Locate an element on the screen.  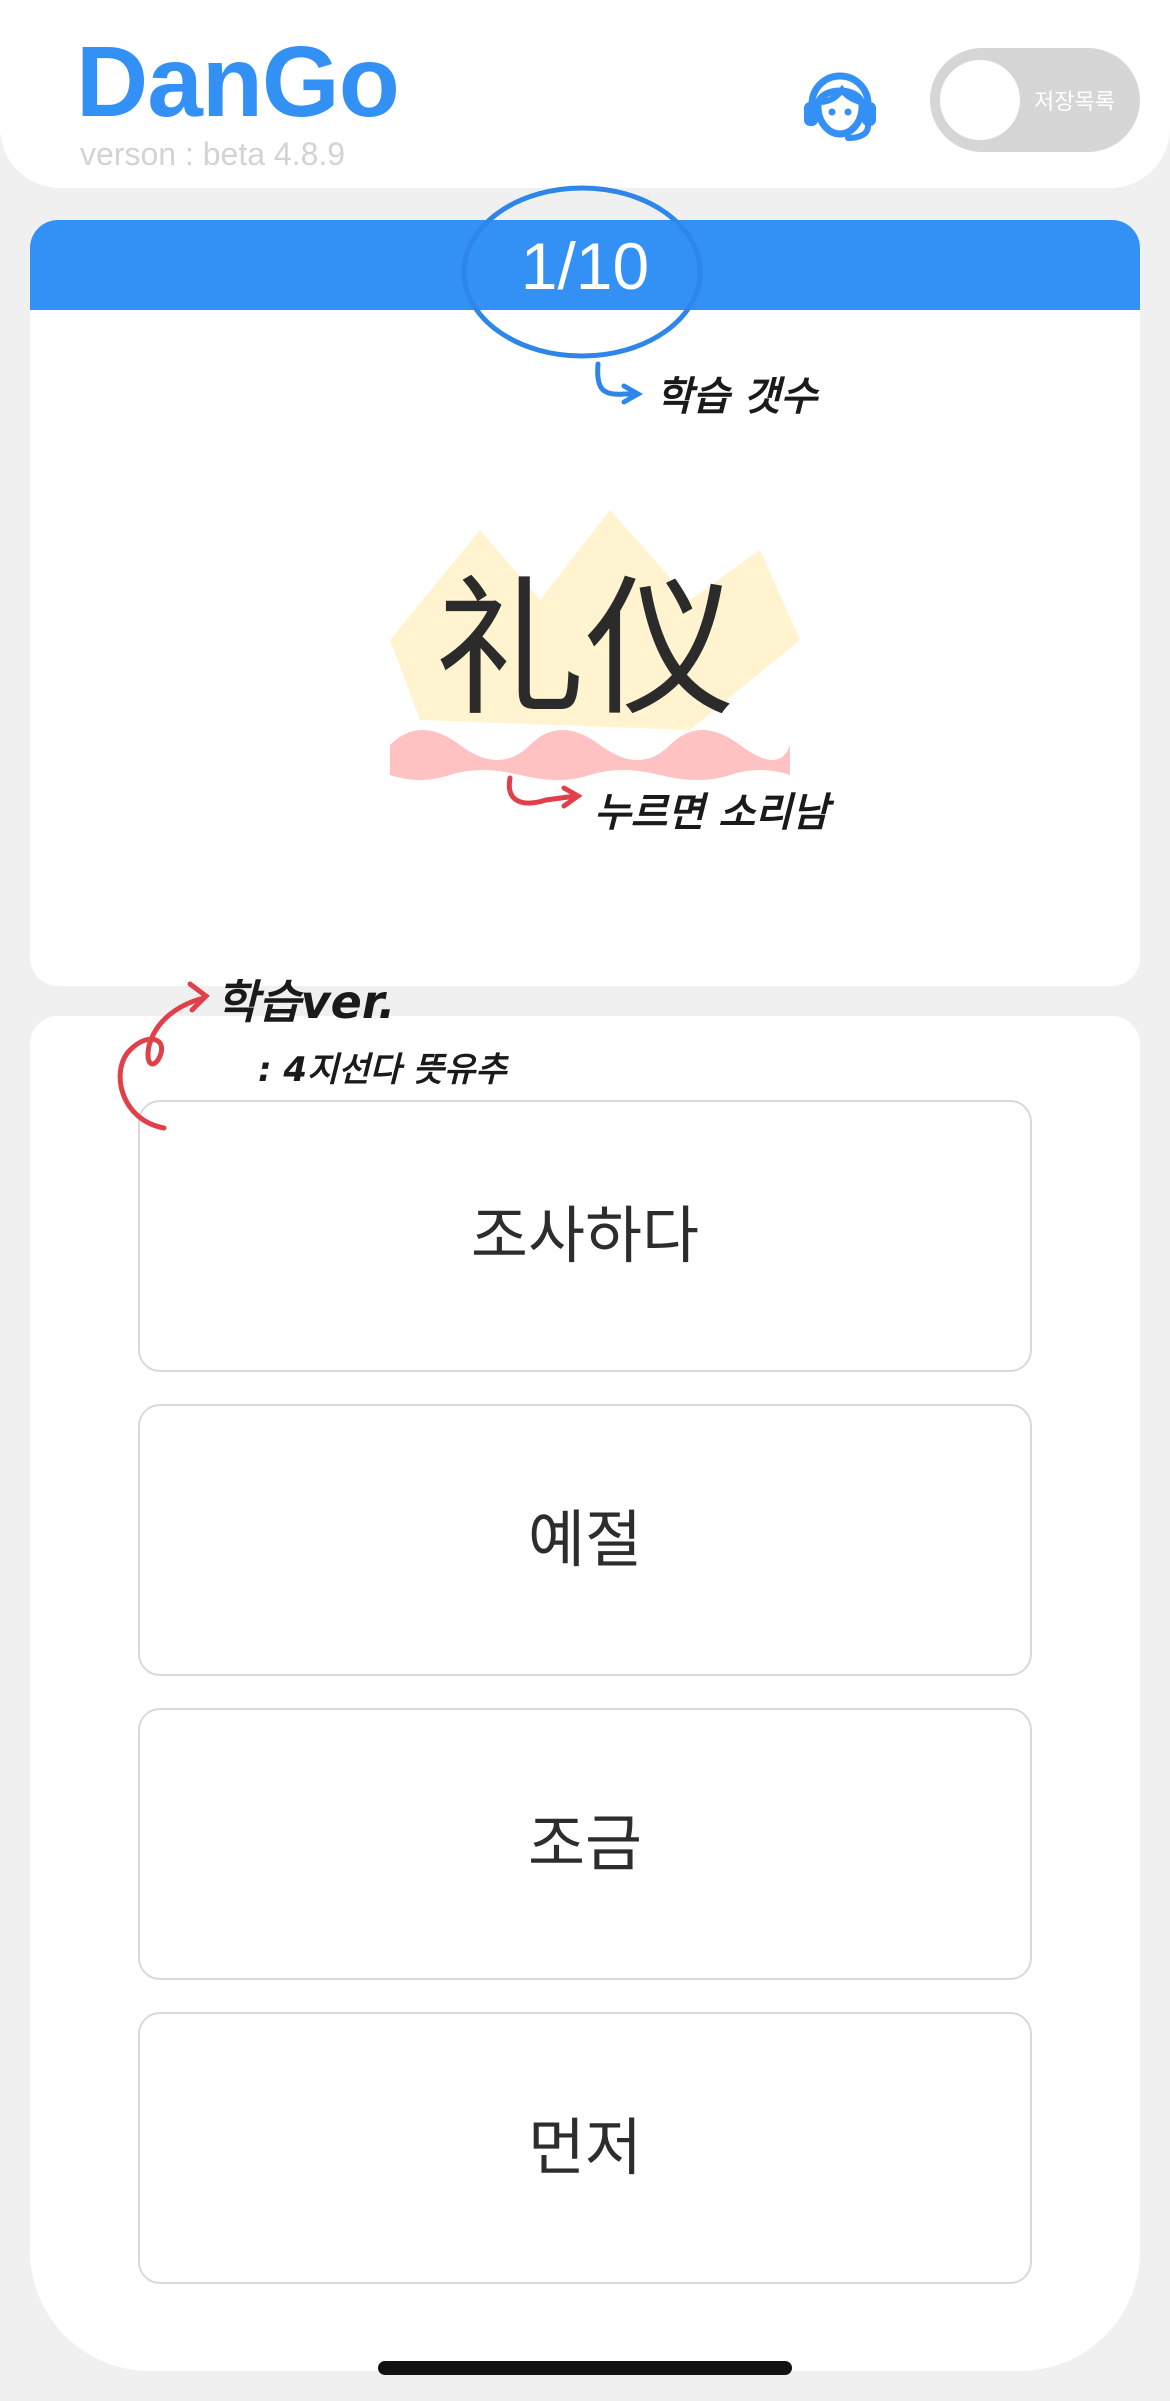
app-logo: DanGo is located at coordinates (238, 82).